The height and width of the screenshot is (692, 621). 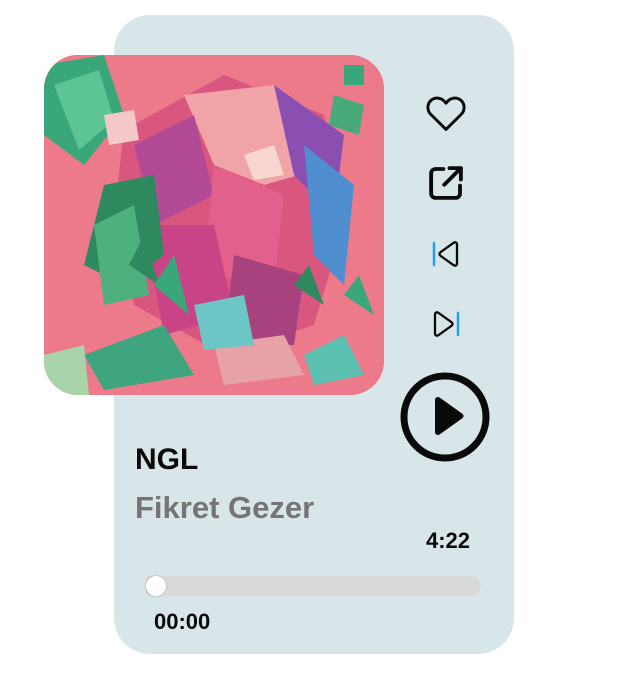 I want to click on song-title: NGL, so click(x=167, y=459).